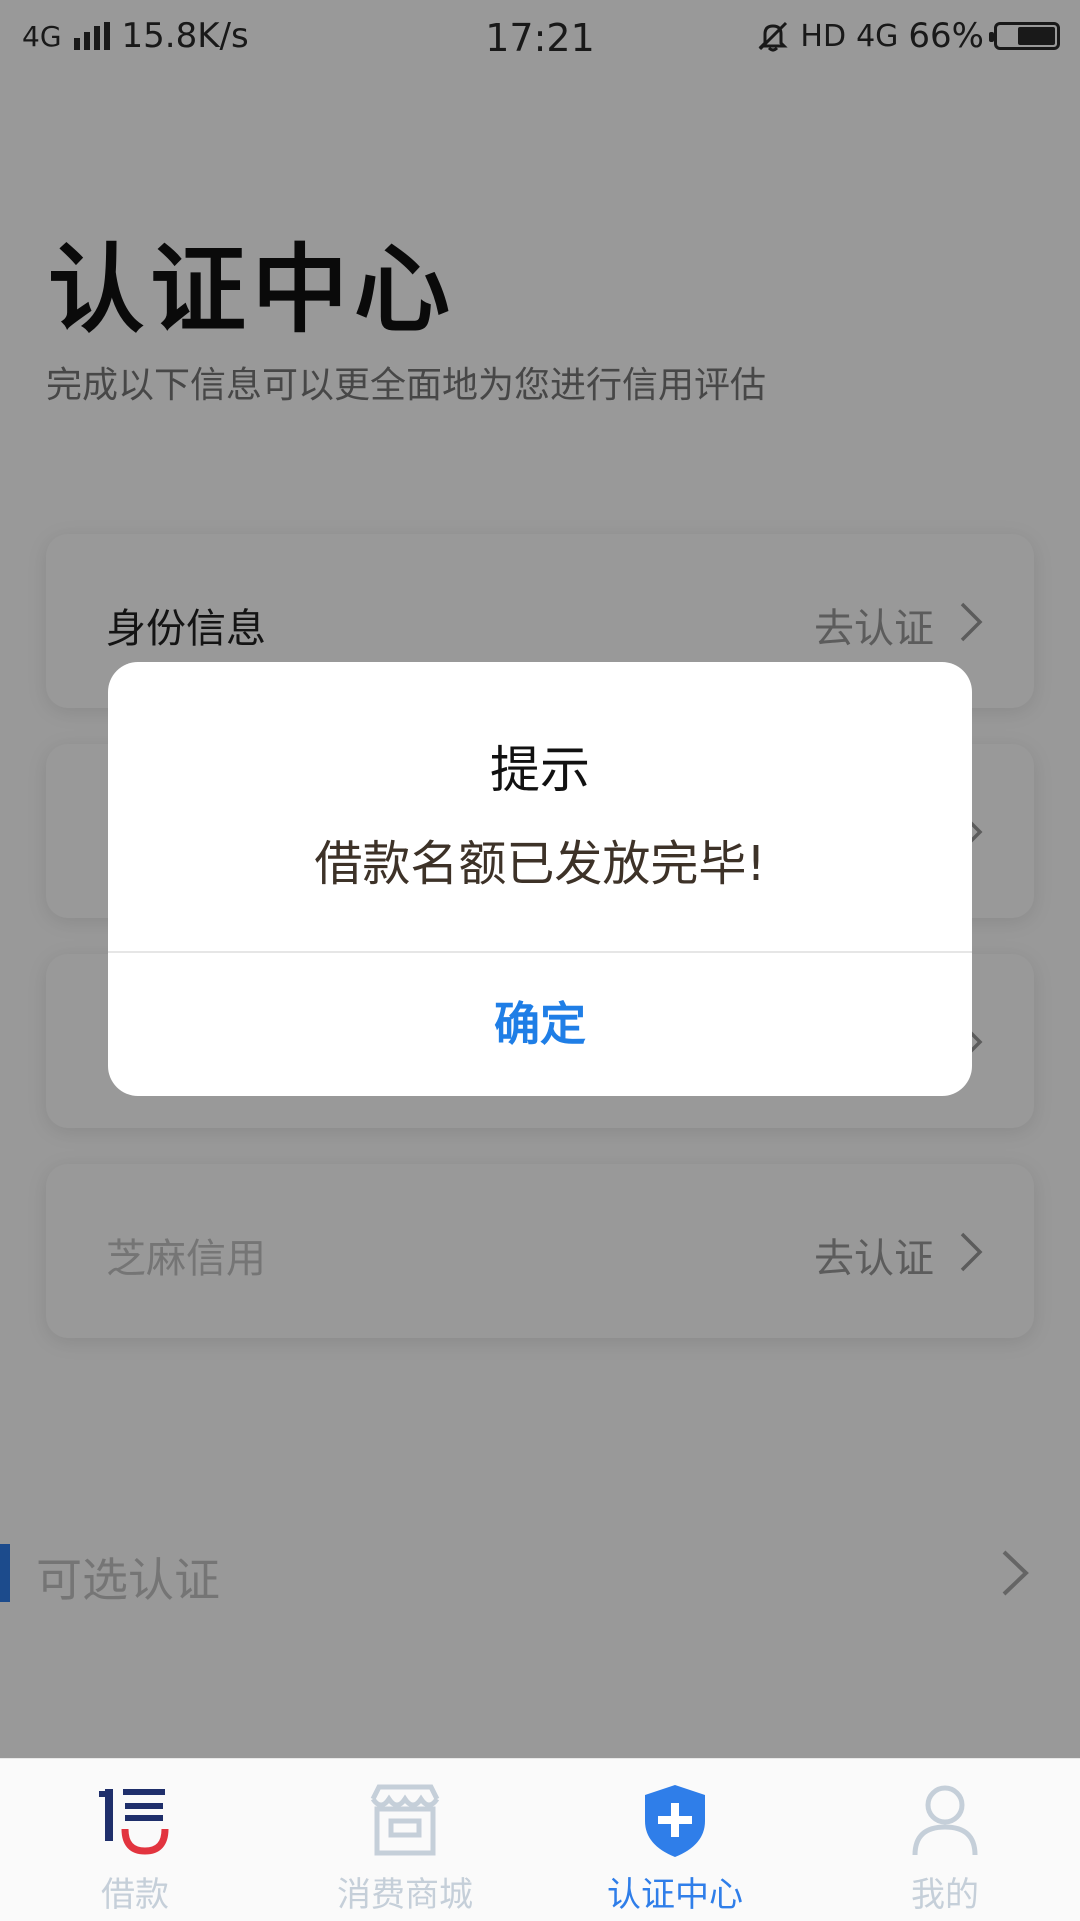 The width and height of the screenshot is (1080, 1921). Describe the element at coordinates (675, 1895) in the screenshot. I see `tab-label: 认证中心` at that location.